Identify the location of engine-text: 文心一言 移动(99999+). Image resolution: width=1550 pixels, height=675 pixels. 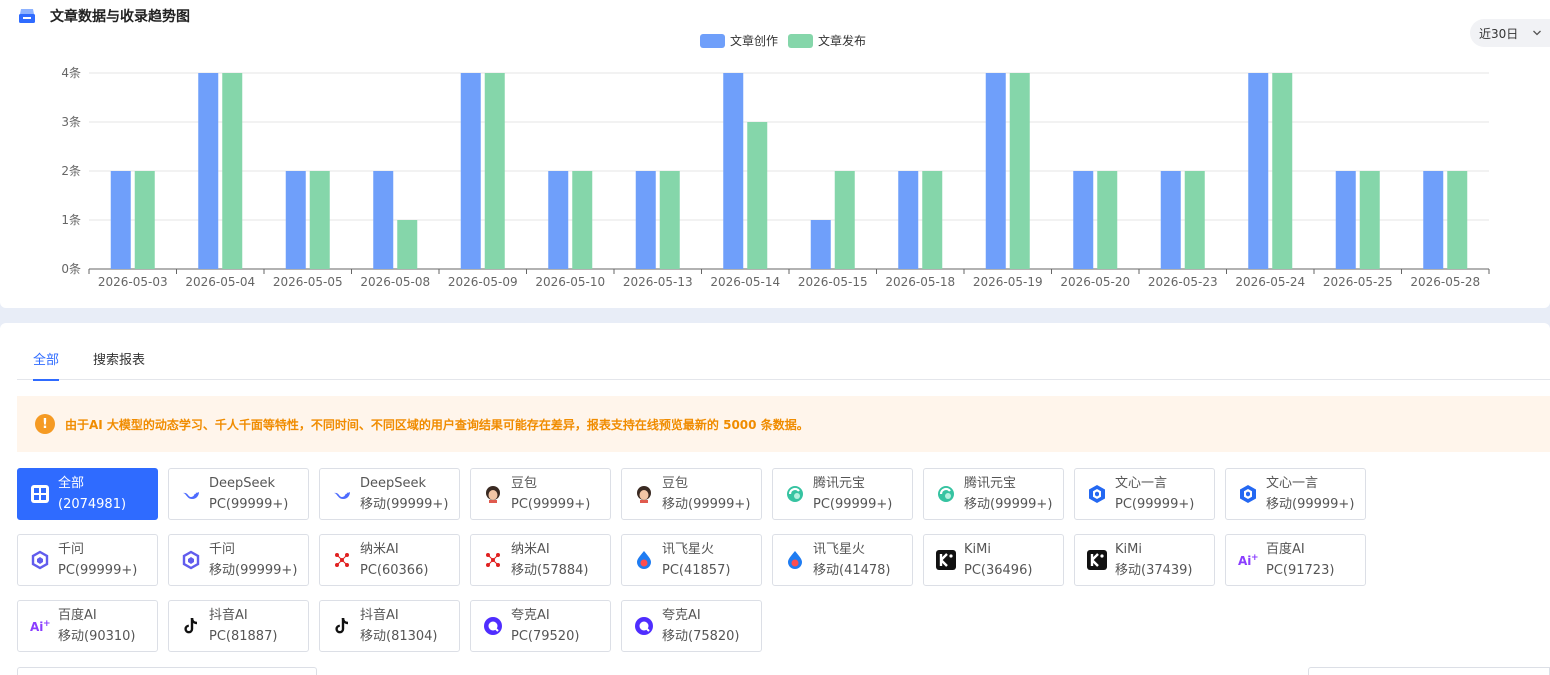
(1310, 494).